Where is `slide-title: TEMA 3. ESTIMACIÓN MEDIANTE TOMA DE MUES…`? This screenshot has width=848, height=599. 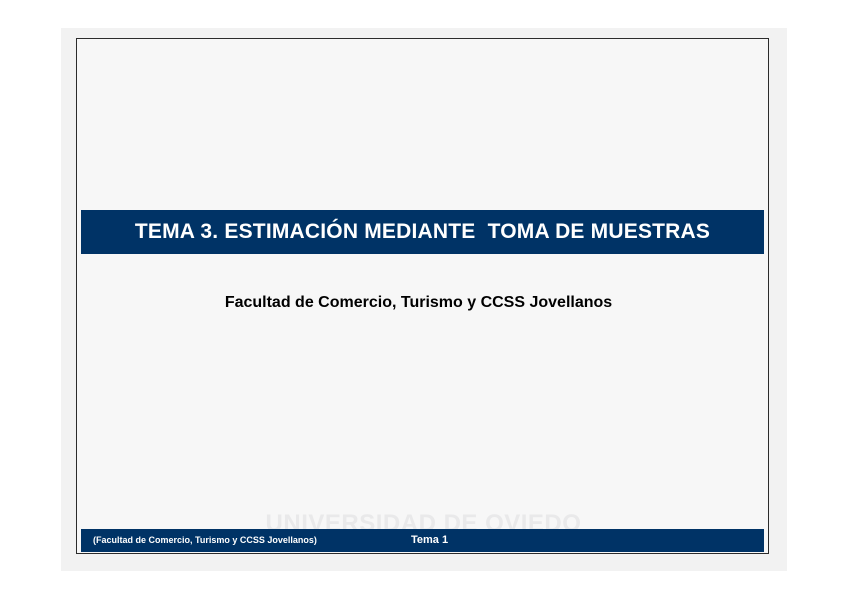 slide-title: TEMA 3. ESTIMACIÓN MEDIANTE TOMA DE MUES… is located at coordinates (422, 231).